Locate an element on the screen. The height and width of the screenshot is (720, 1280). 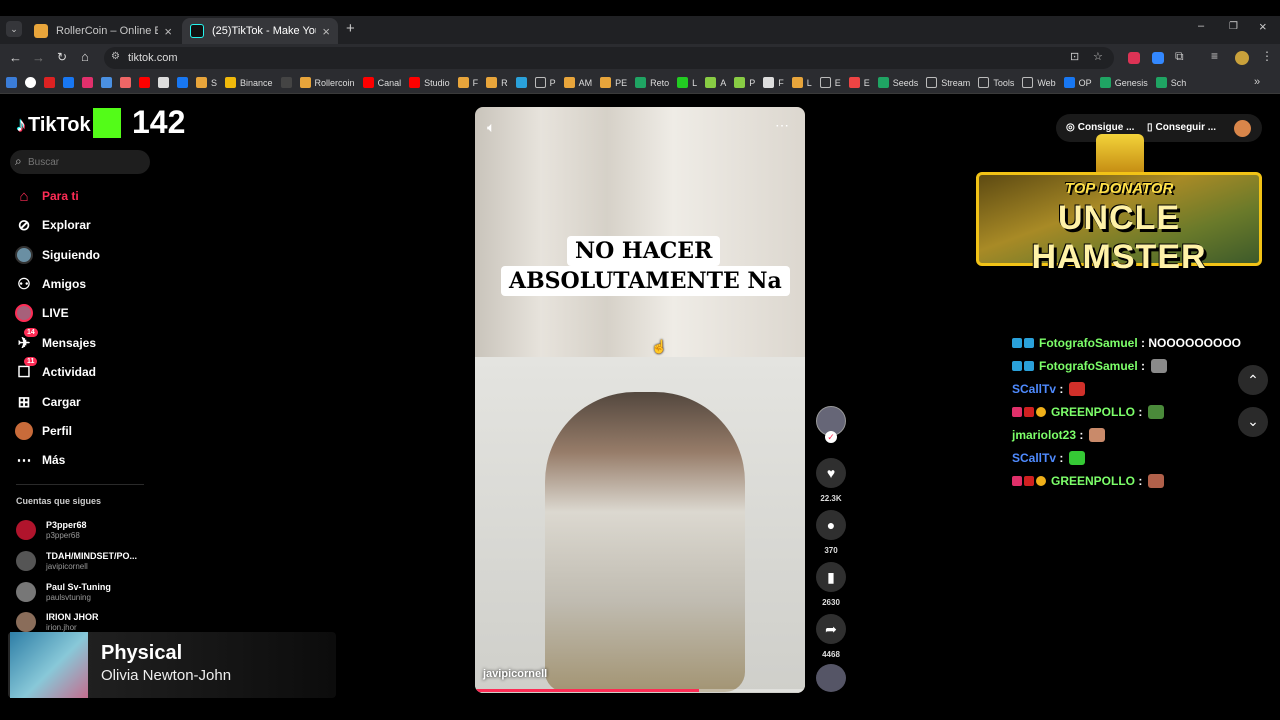
bookmark-item: P is located at coordinates (744, 82).